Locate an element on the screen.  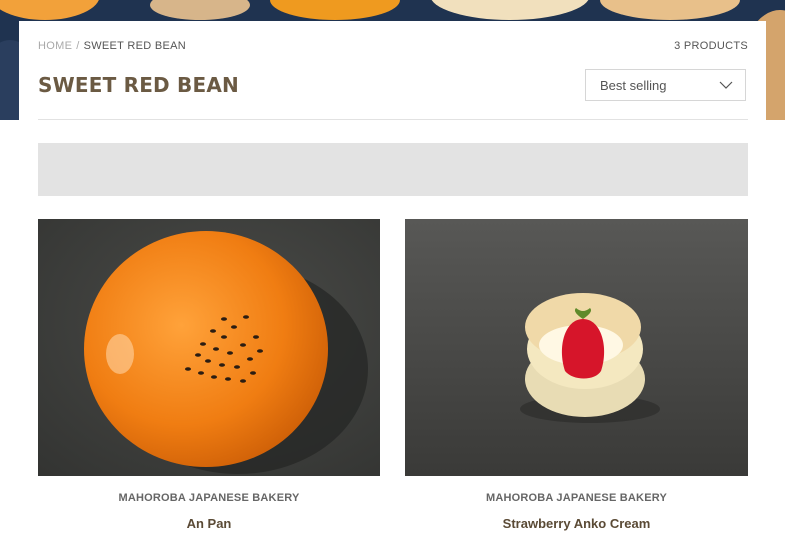
breadcrumb-home-link: HOME is located at coordinates (55, 46).